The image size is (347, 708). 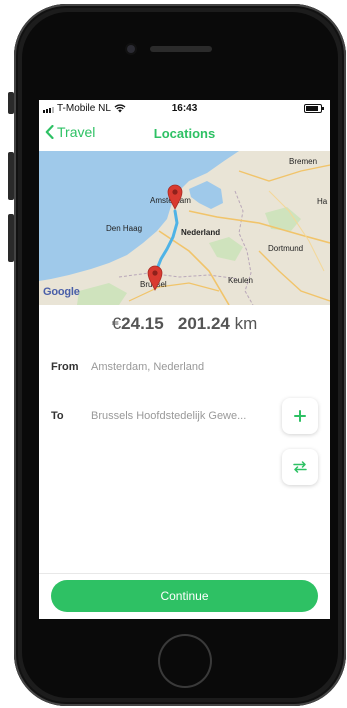 I want to click on trip-cost: 24.15, so click(x=142, y=323).